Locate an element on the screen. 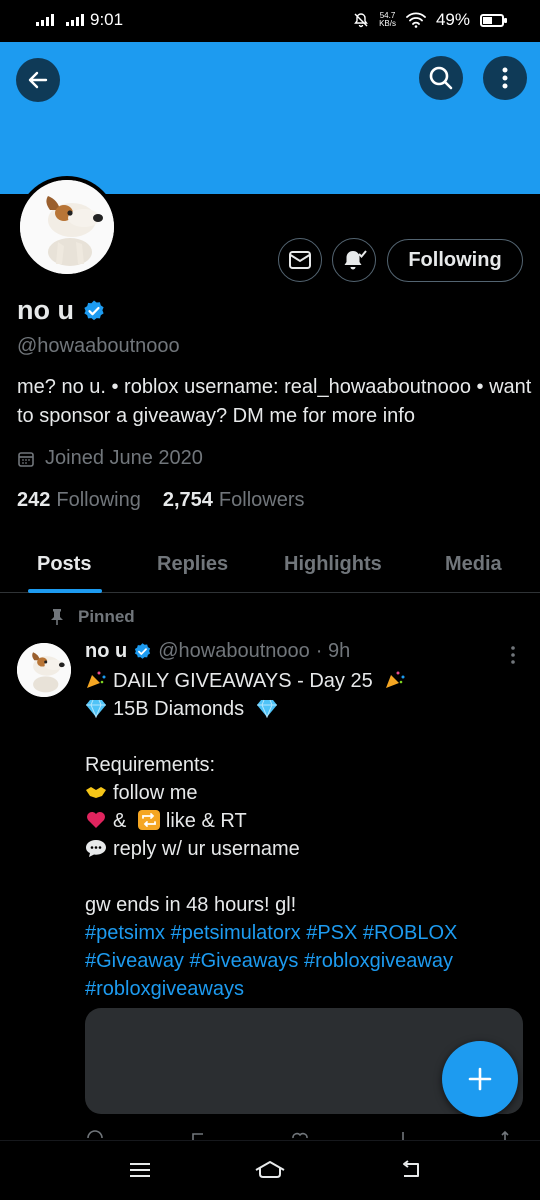 This screenshot has width=540, height=1200. repeat-icon is located at coordinates (148, 820).